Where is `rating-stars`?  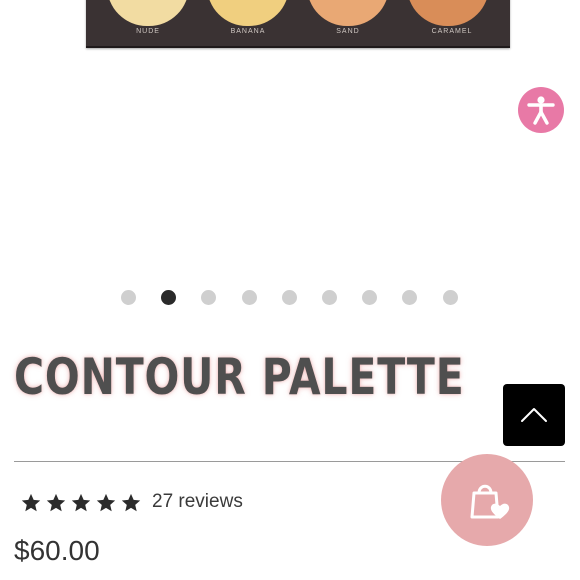 rating-stars is located at coordinates (81, 503).